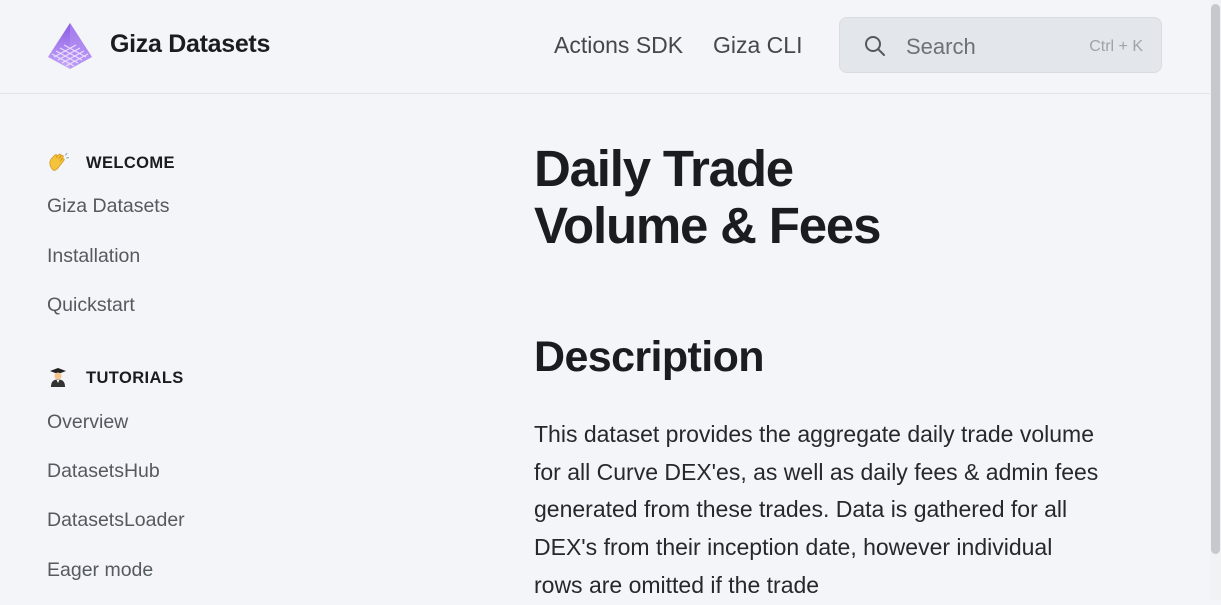  Describe the element at coordinates (618, 45) in the screenshot. I see `nav-actions-sdk: Actions SDK` at that location.